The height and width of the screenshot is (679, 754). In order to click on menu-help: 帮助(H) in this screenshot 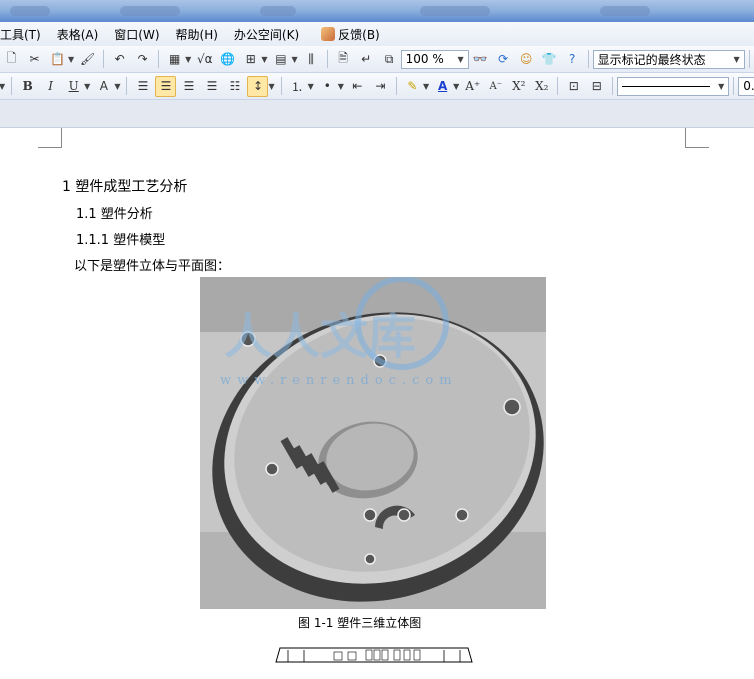, I will do `click(197, 34)`.